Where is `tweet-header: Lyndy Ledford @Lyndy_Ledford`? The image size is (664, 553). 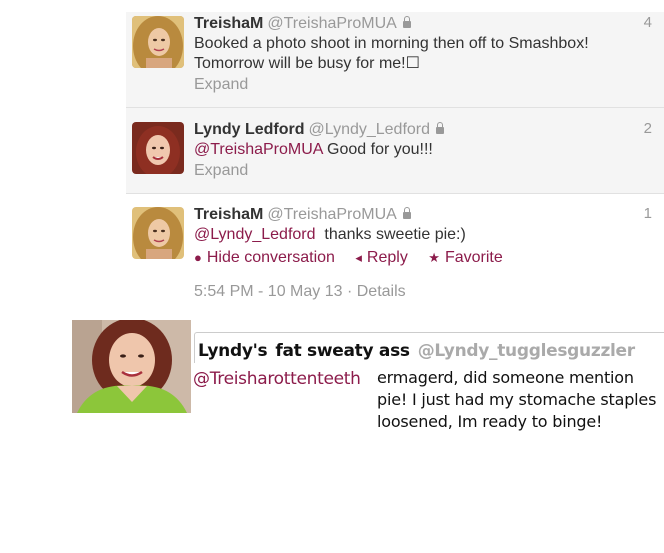 tweet-header: Lyndy Ledford @Lyndy_Ledford is located at coordinates (419, 129).